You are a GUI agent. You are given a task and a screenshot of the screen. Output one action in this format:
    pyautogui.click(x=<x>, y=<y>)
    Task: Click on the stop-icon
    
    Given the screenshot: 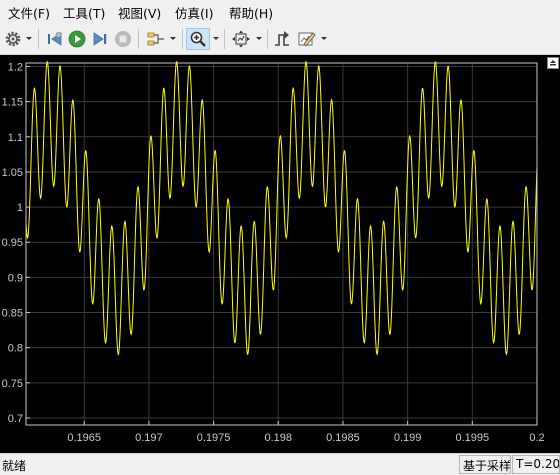 What is the action you would take?
    pyautogui.click(x=123, y=39)
    